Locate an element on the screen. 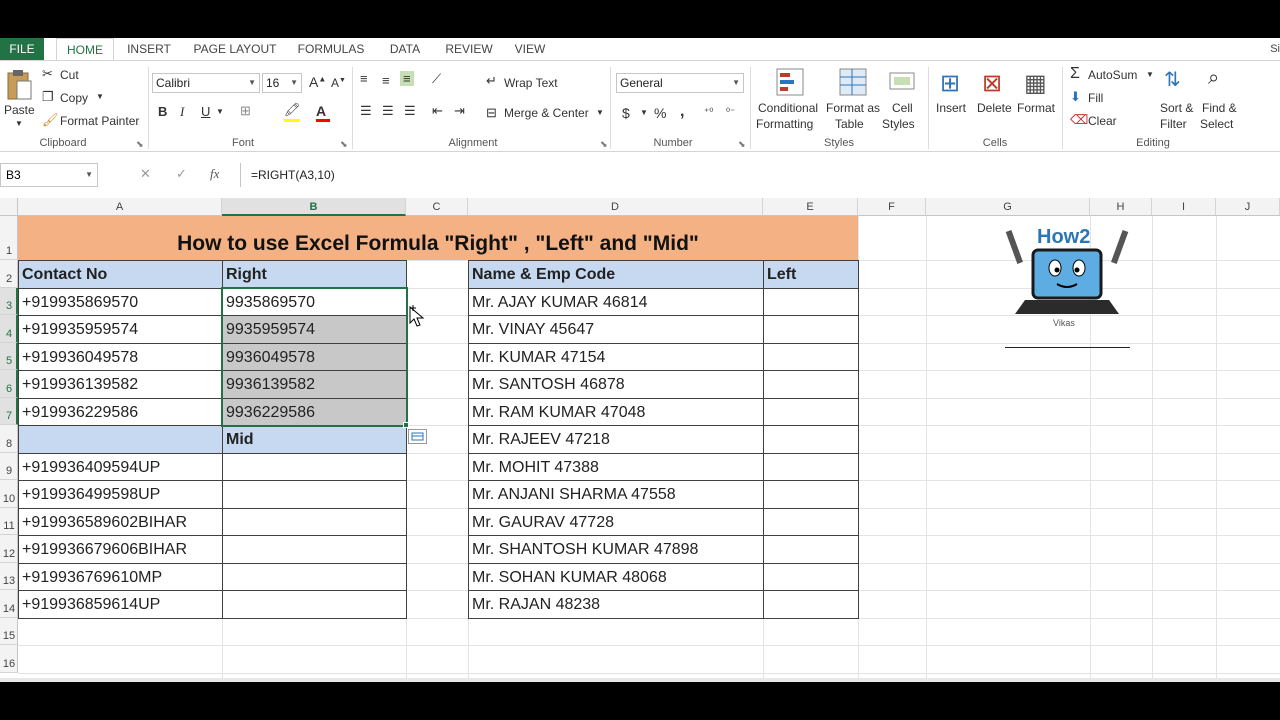 Image resolution: width=1280 pixels, height=720 pixels. header-name-emp-code: Name & Emp Code is located at coordinates (616, 274).